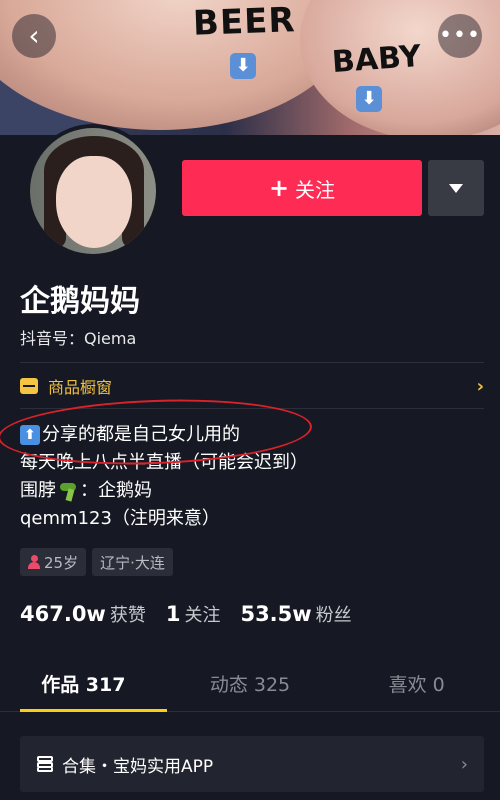  I want to click on shop-window-link: 商品橱窗 ›, so click(252, 386).